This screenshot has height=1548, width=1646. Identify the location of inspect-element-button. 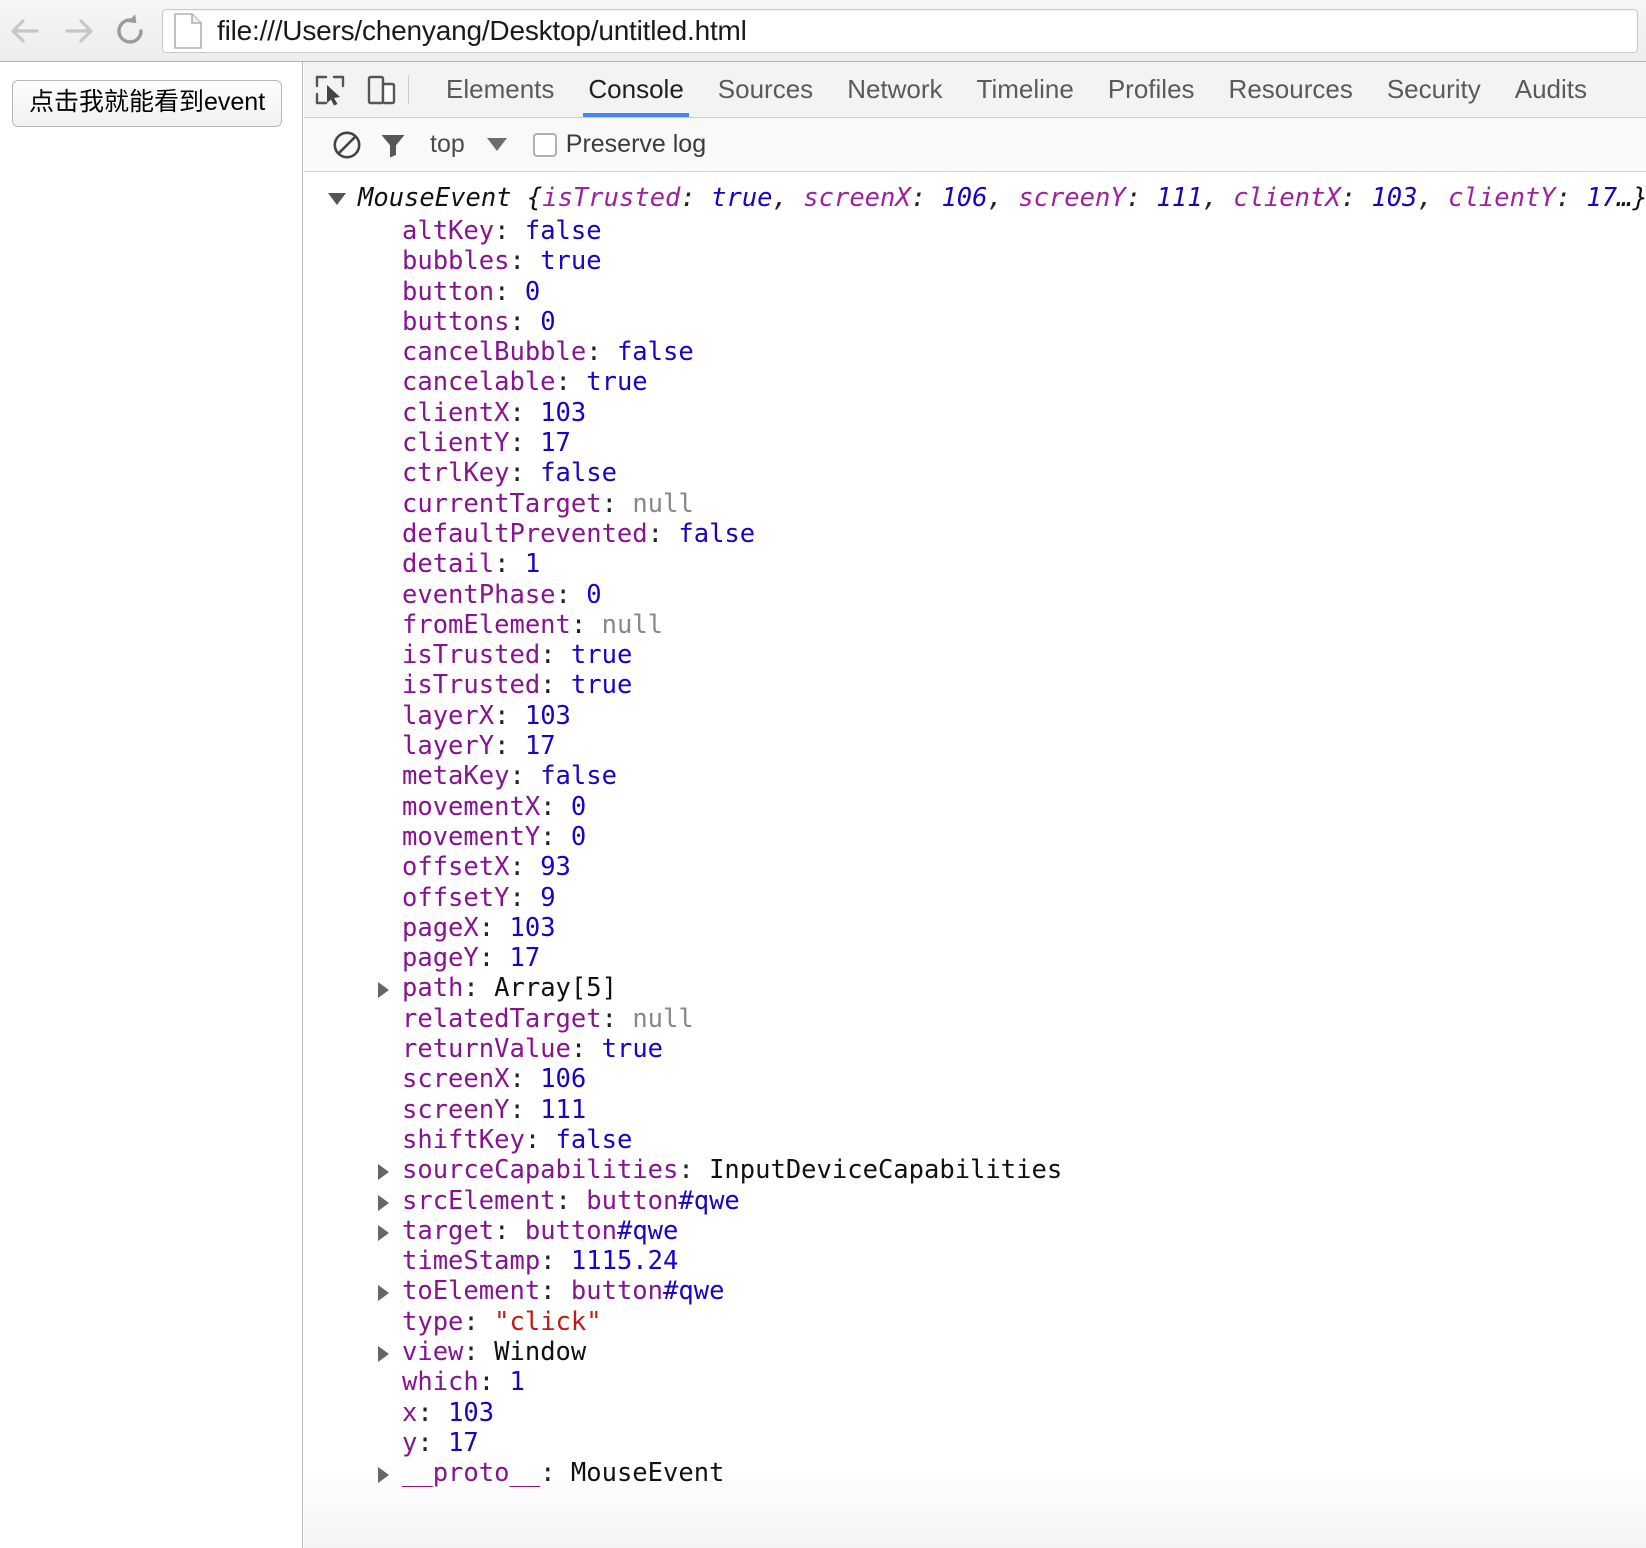
(330, 89).